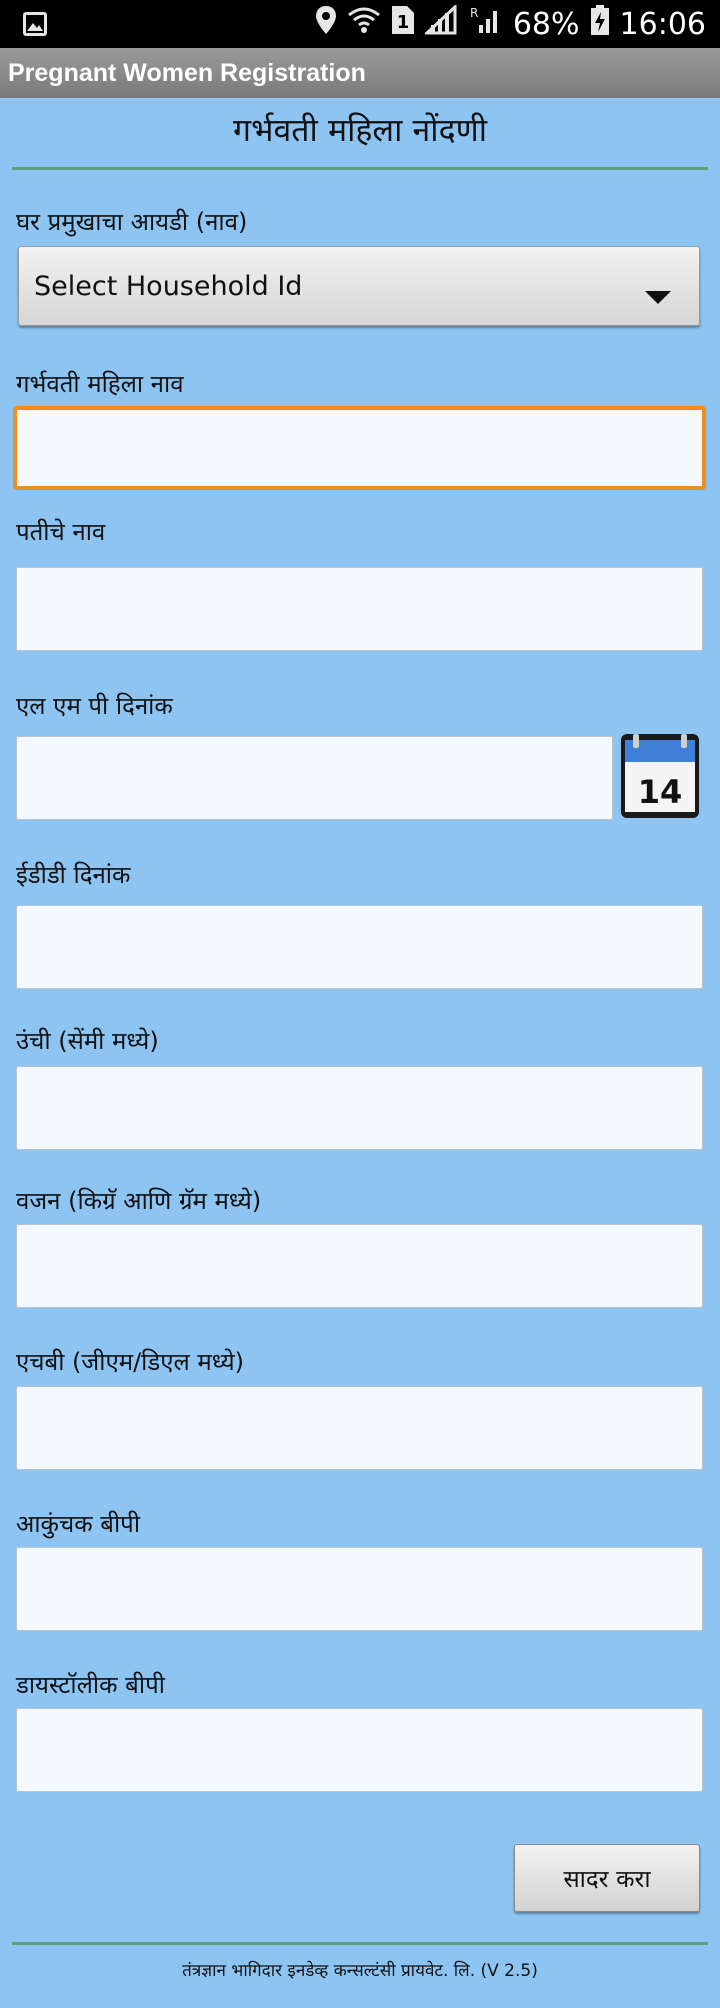 This screenshot has height=2008, width=720. I want to click on household-select-value: Select Household Id, so click(168, 286).